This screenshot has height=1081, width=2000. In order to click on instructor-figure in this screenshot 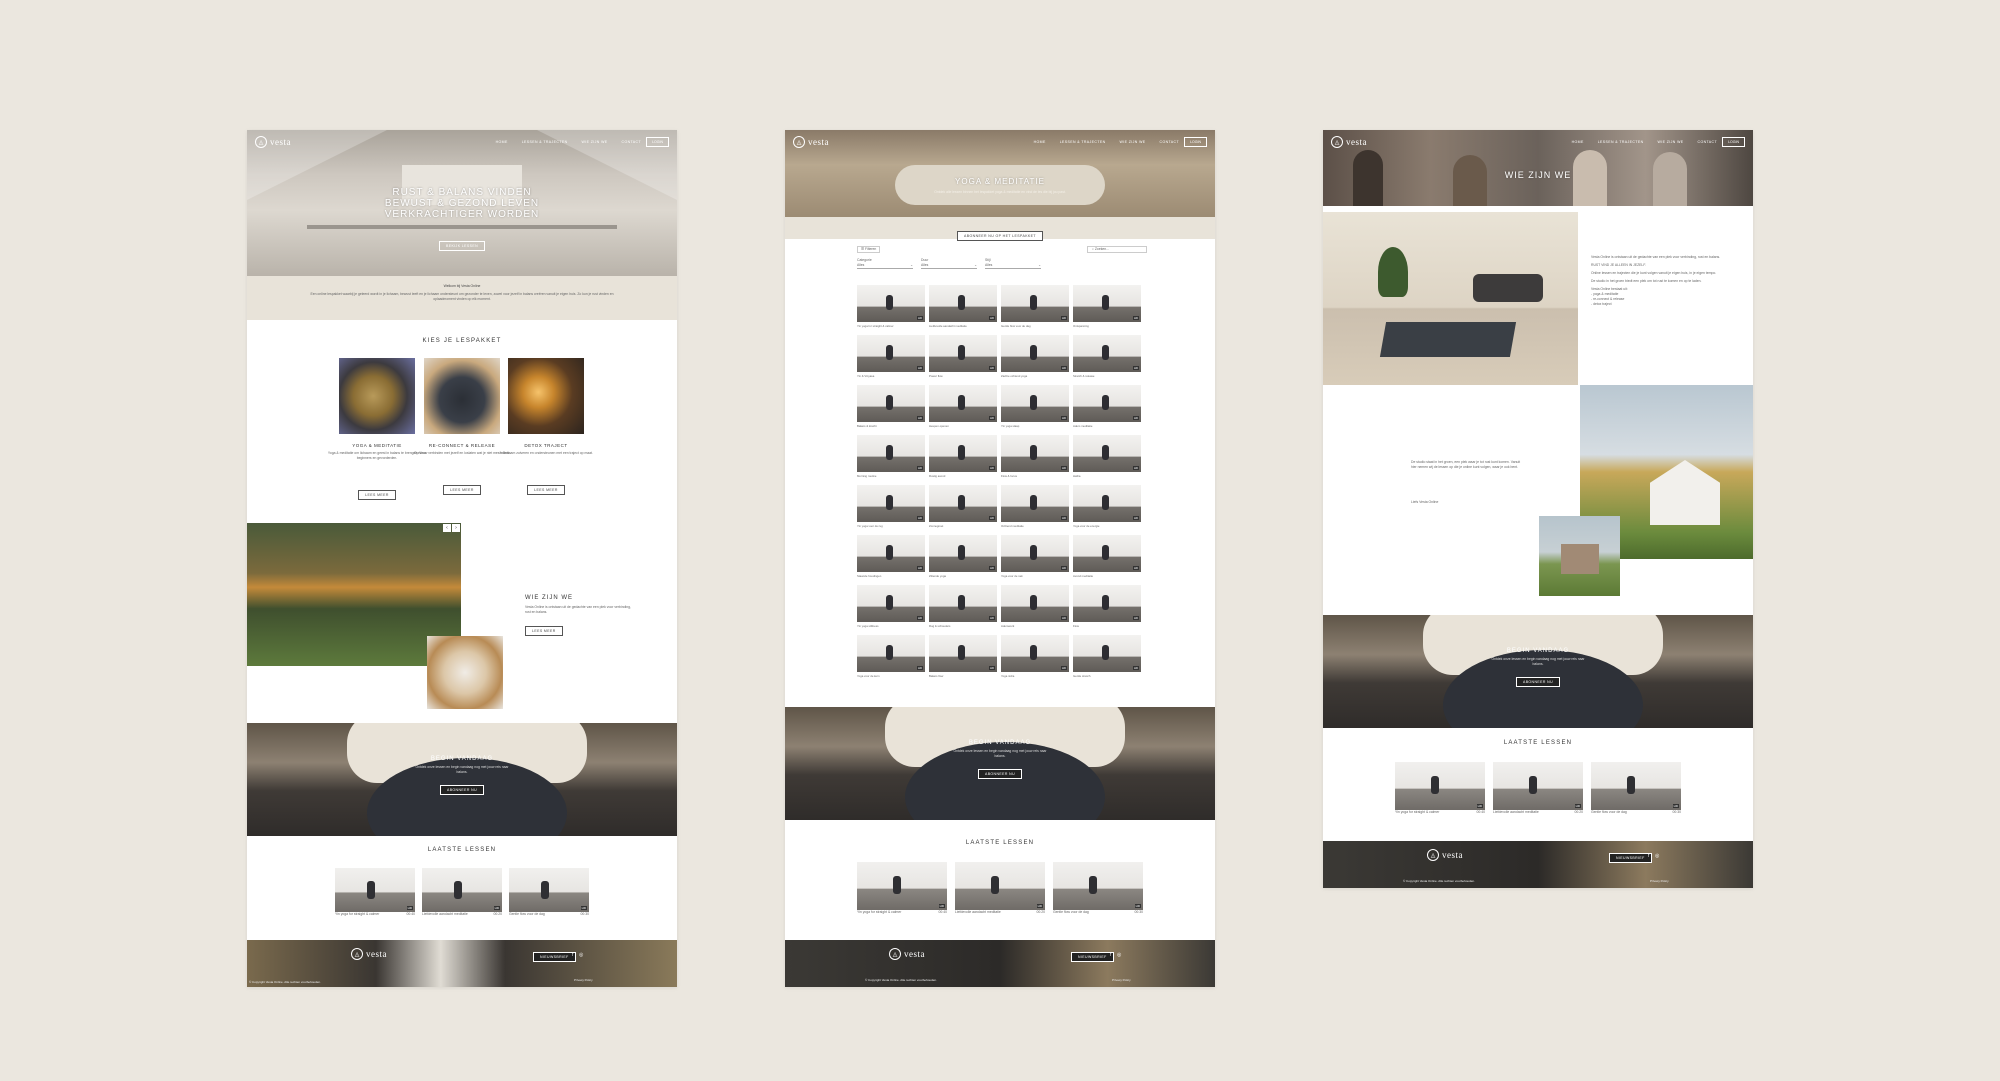, I will do `click(1033, 503)`.